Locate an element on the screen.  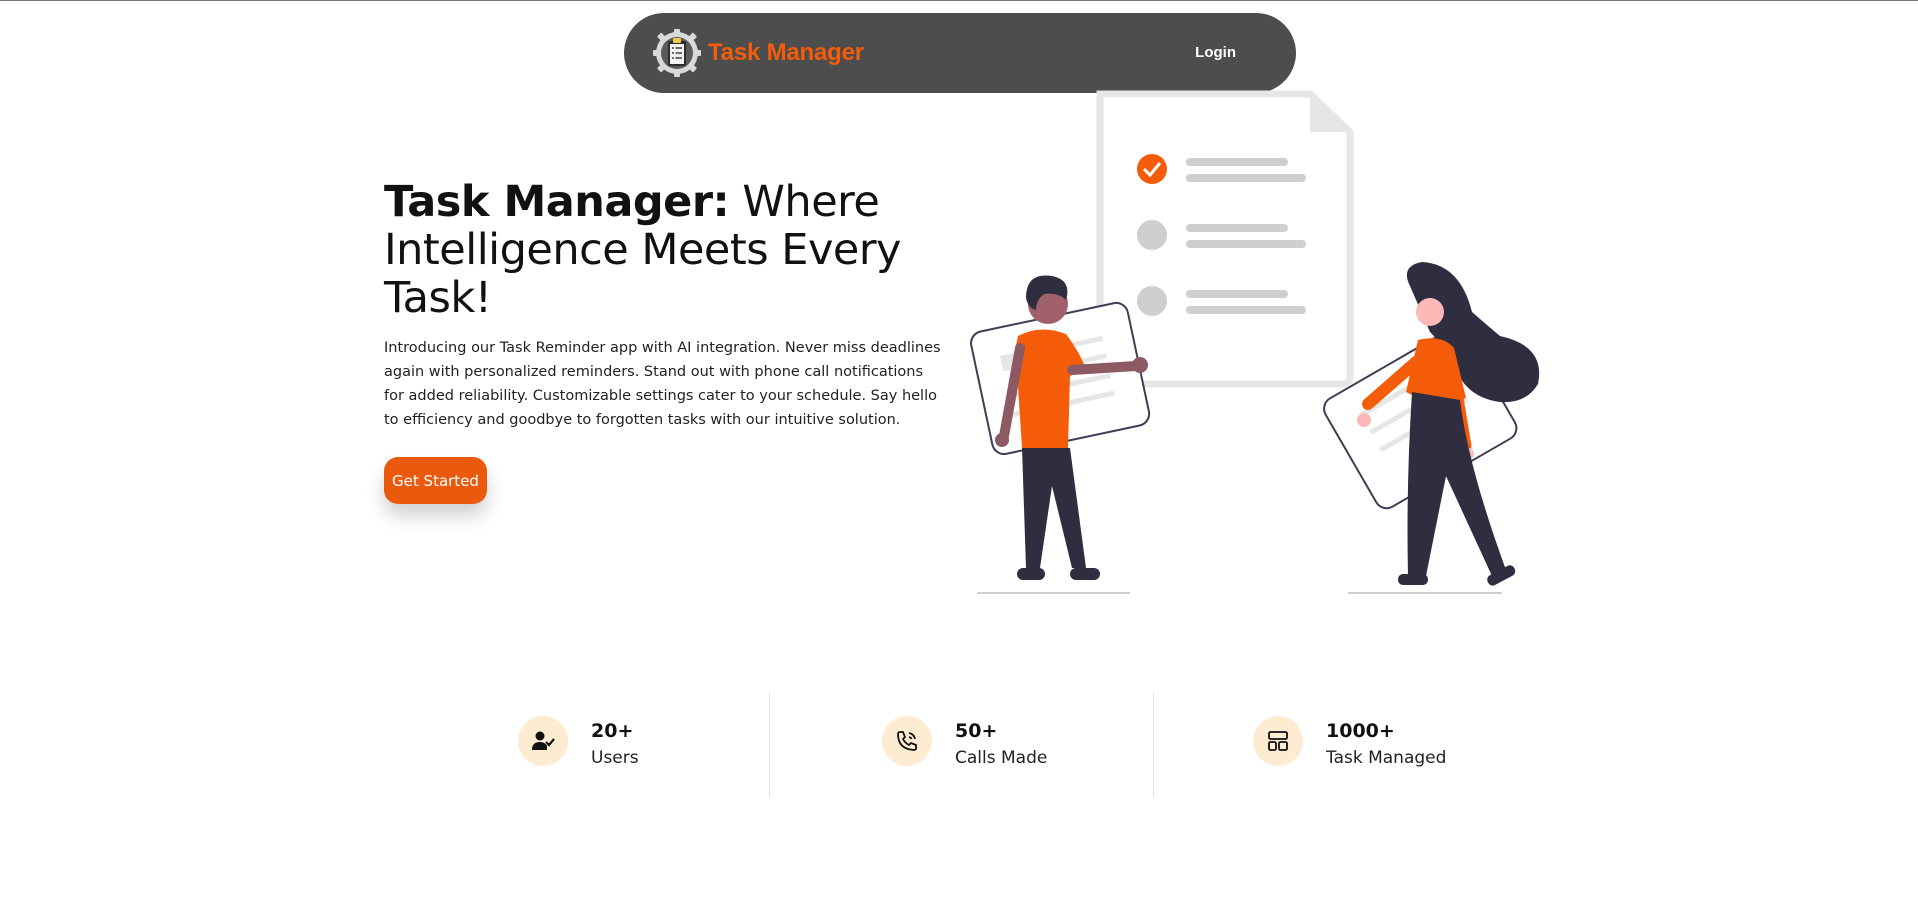
stat-label: Task Managed is located at coordinates (1386, 758).